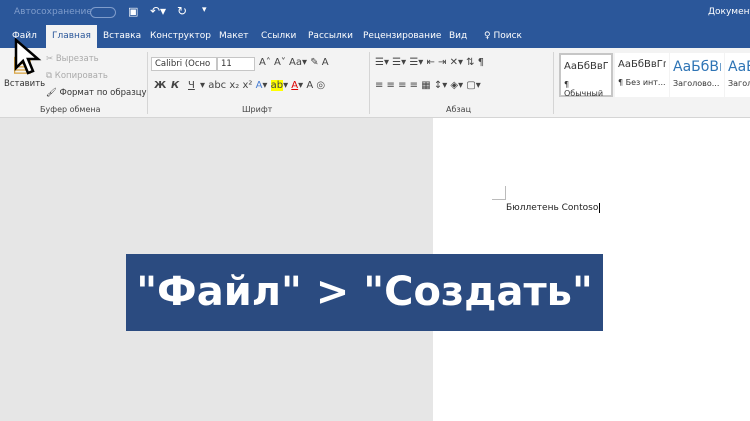  I want to click on font-group-label: Шрифт, so click(257, 109).